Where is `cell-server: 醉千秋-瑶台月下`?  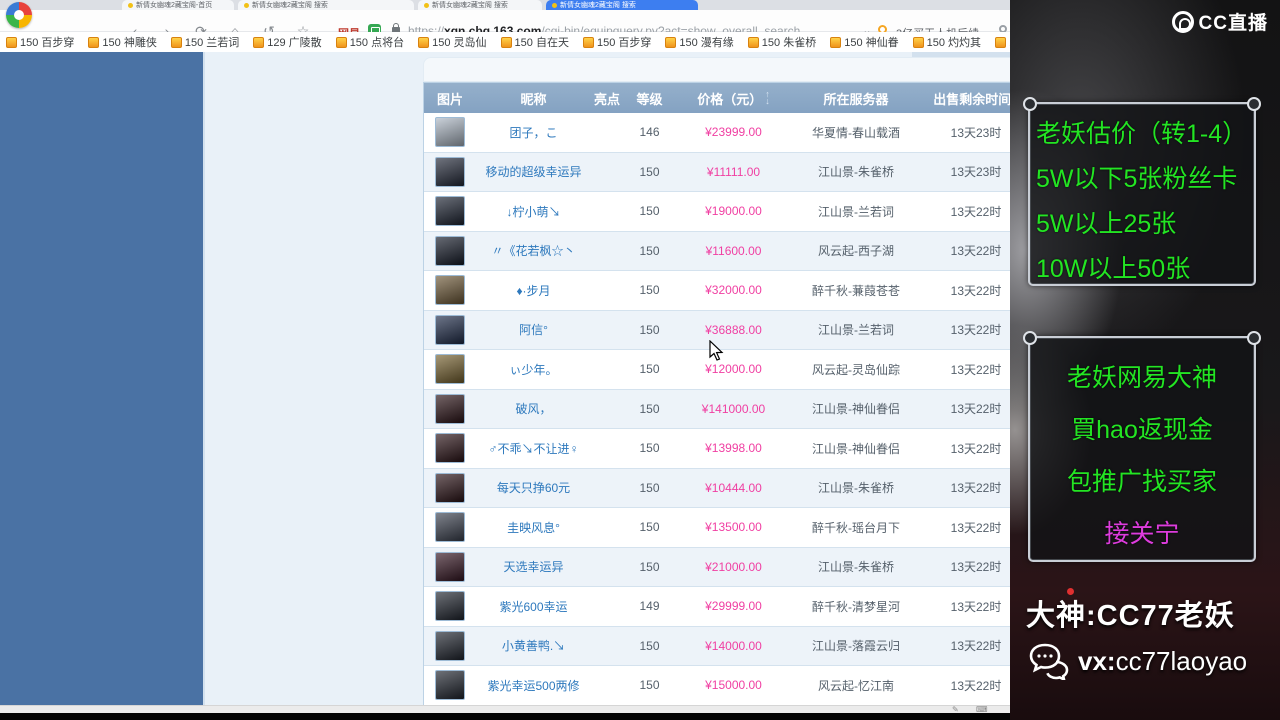 cell-server: 醉千秋-瑶台月下 is located at coordinates (856, 527).